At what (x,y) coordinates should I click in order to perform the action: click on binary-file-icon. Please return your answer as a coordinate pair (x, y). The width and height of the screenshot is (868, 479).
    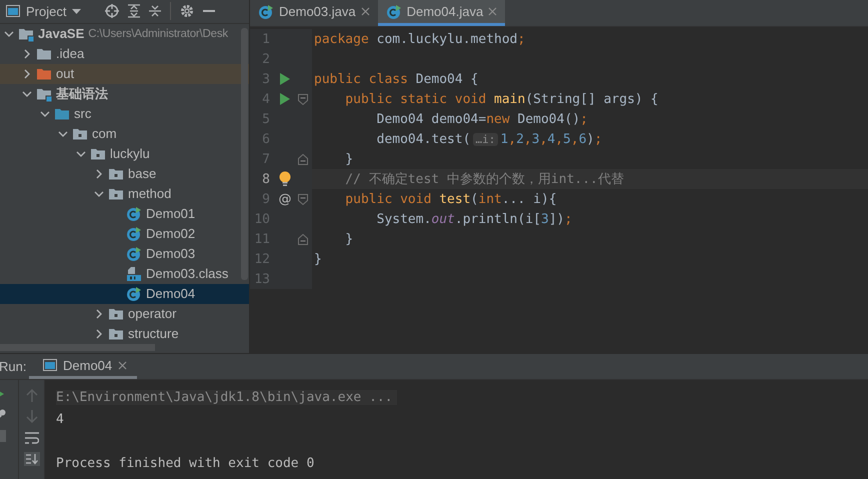
    Looking at the image, I should click on (134, 274).